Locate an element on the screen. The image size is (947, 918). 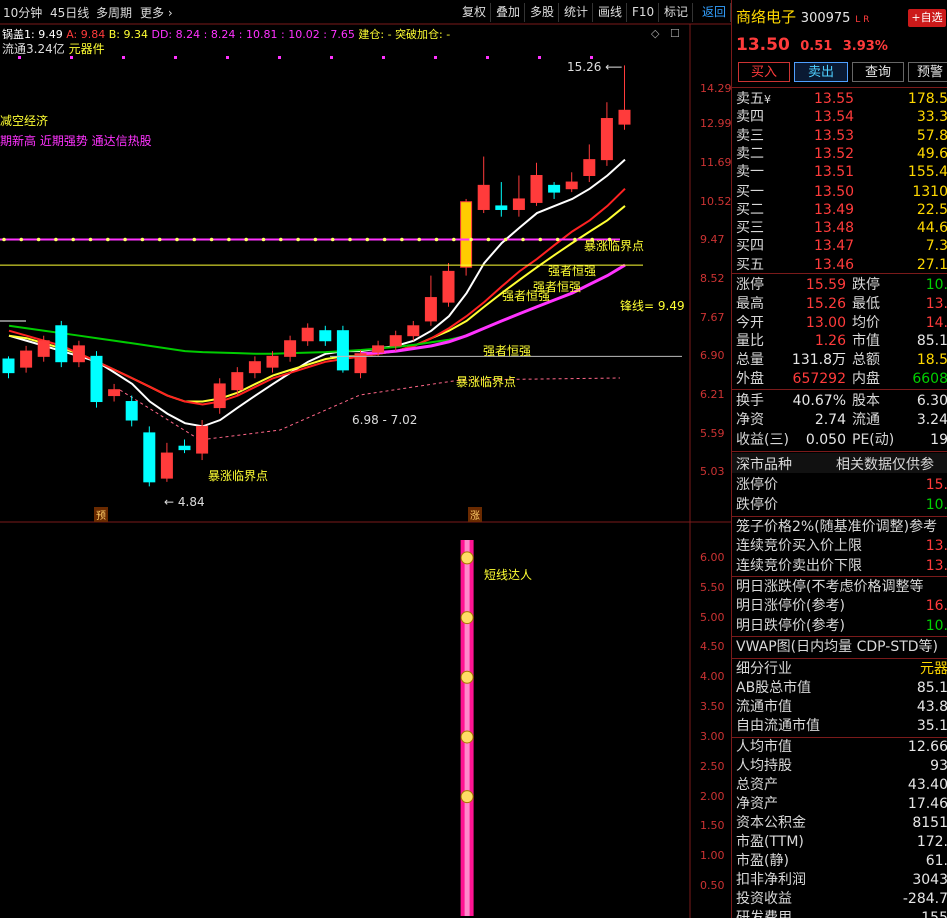
fundamental-row: 市盈(静) 61. is located at coordinates (841, 861).